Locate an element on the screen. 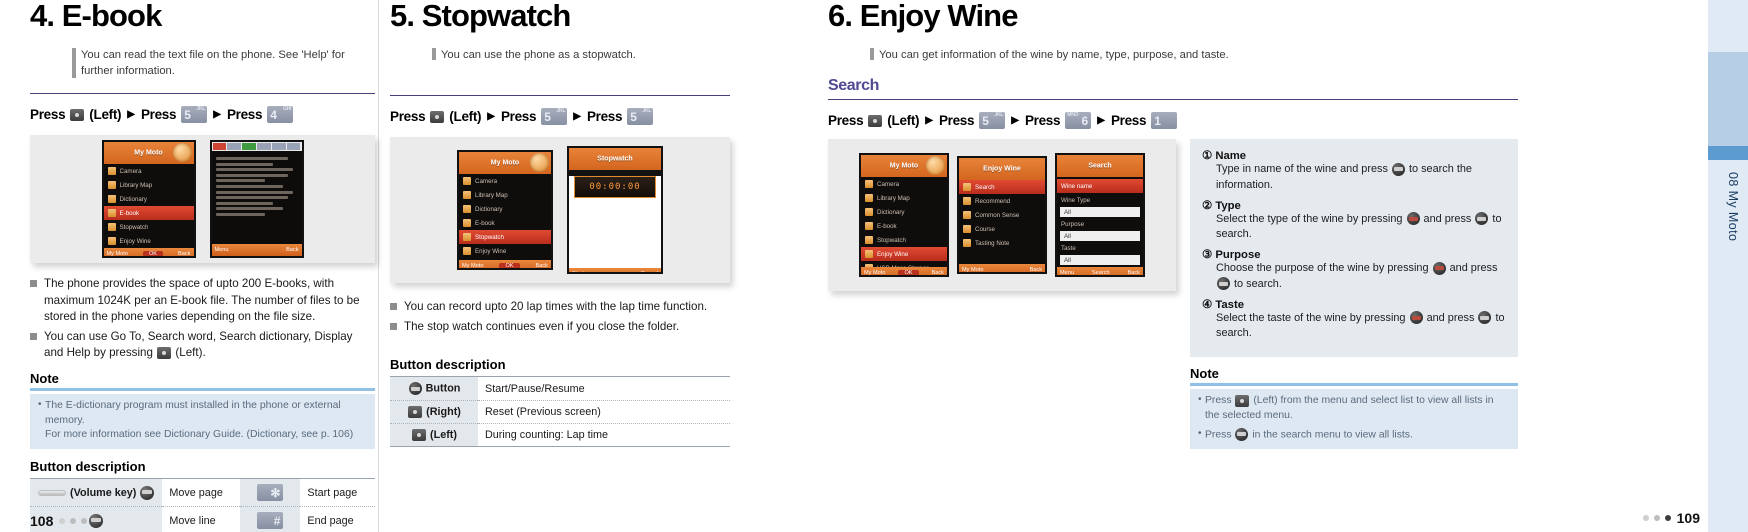 The image size is (1748, 532). list-item: Dictionary is located at coordinates (149, 199).